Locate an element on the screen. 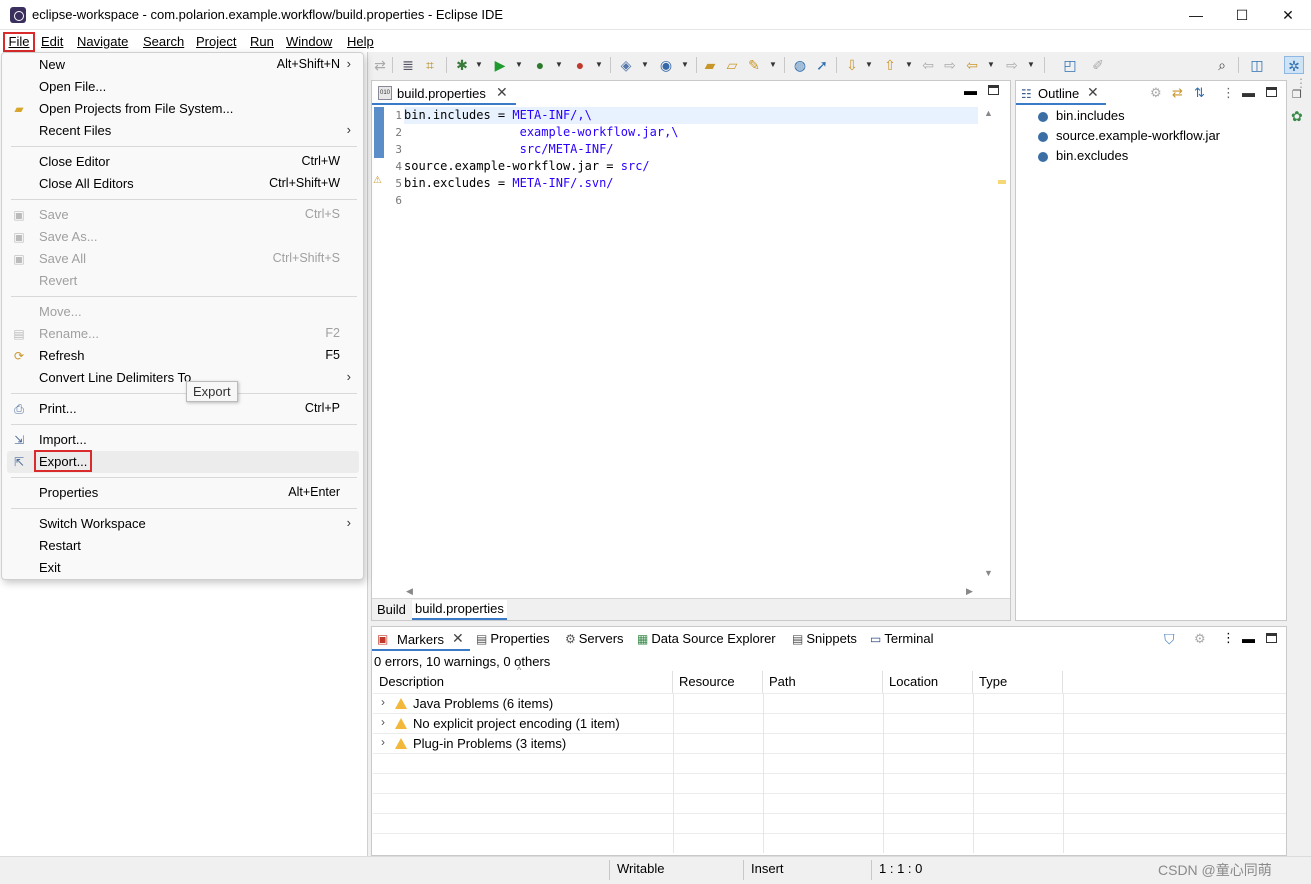 The image size is (1311, 884). open-perspective-icon: ◰ is located at coordinates (1070, 65).